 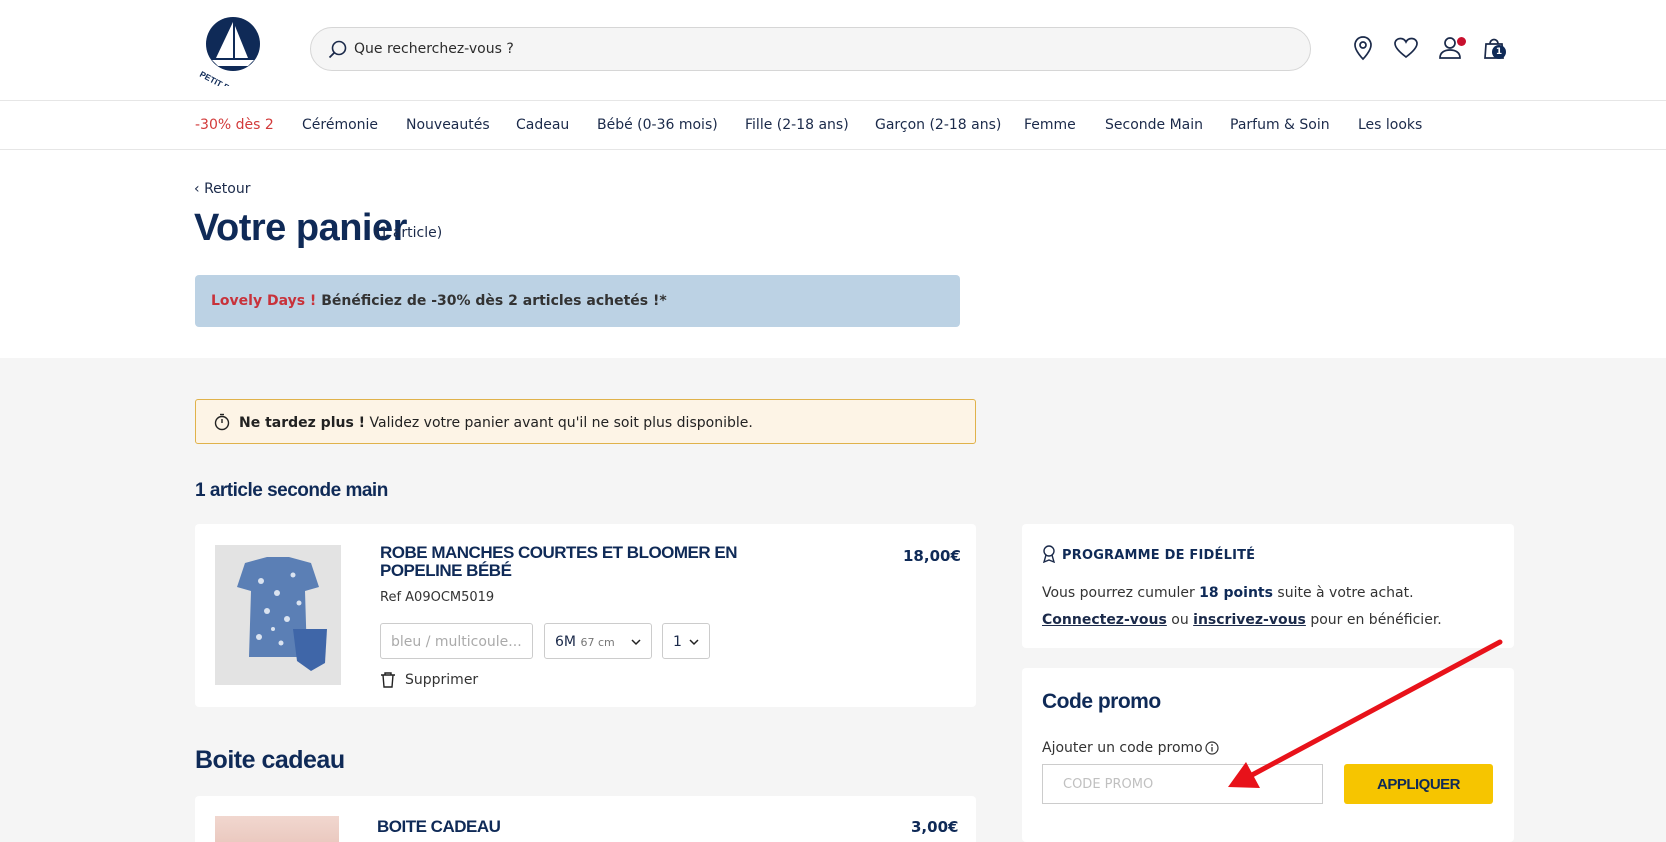 I want to click on promo-label: Ajouter un code promo, so click(x=1122, y=748).